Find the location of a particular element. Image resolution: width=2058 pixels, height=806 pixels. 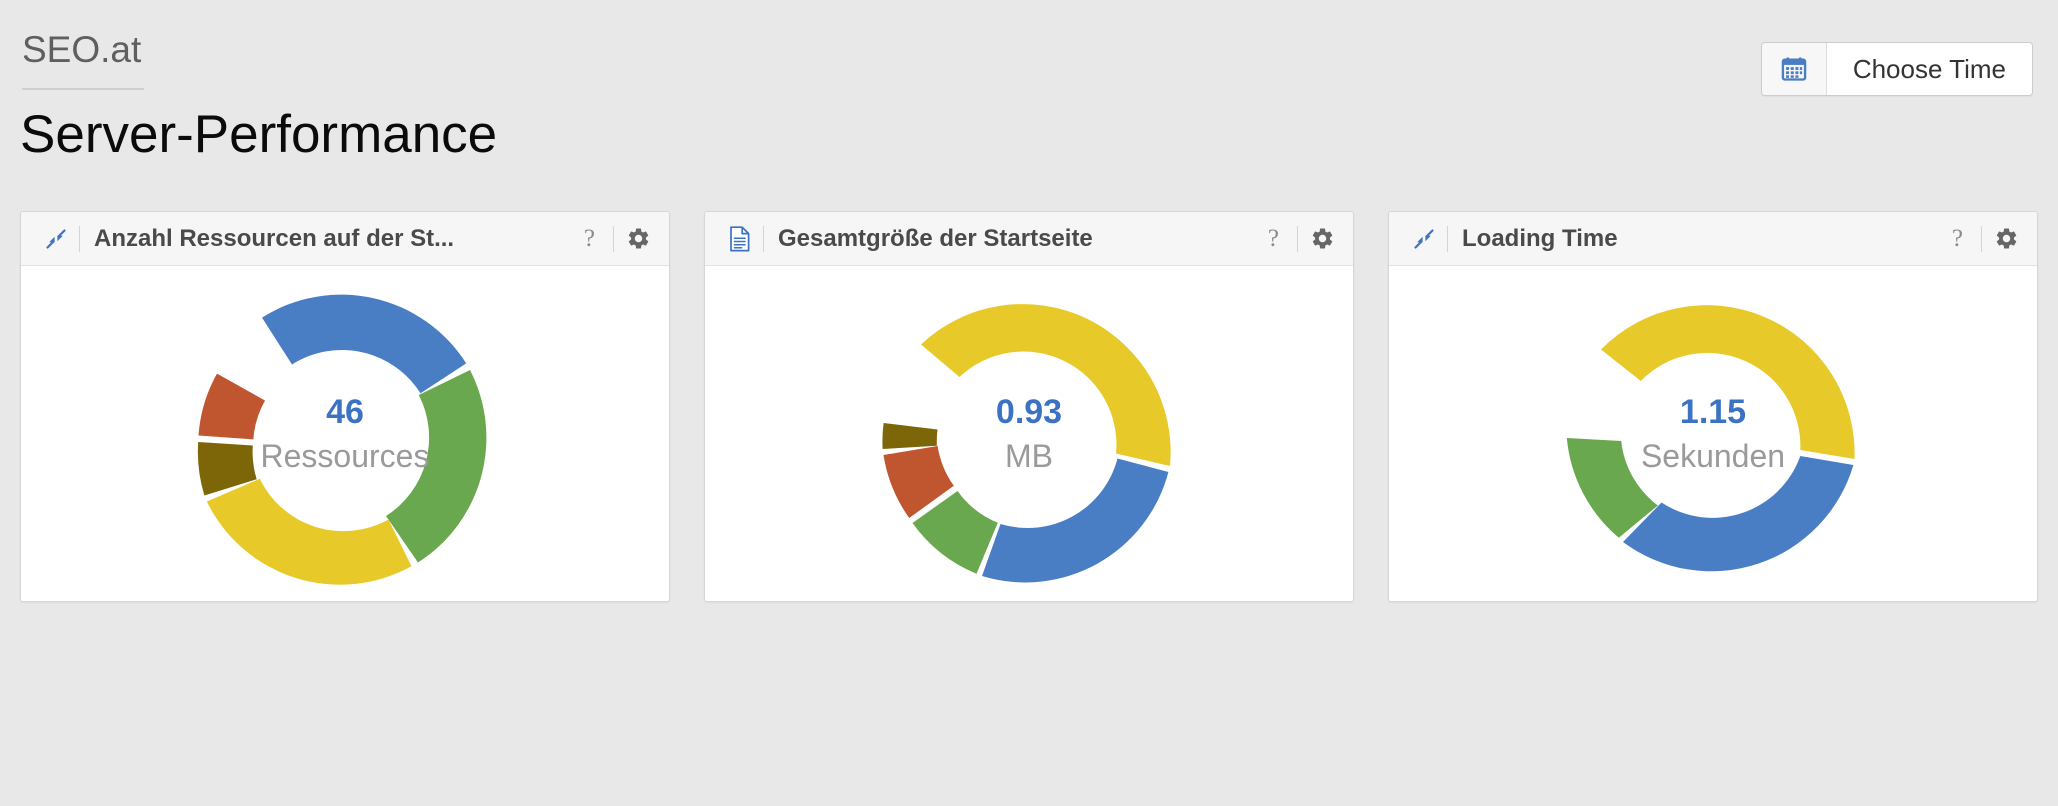

card-title: Loading Time is located at coordinates (1540, 238).